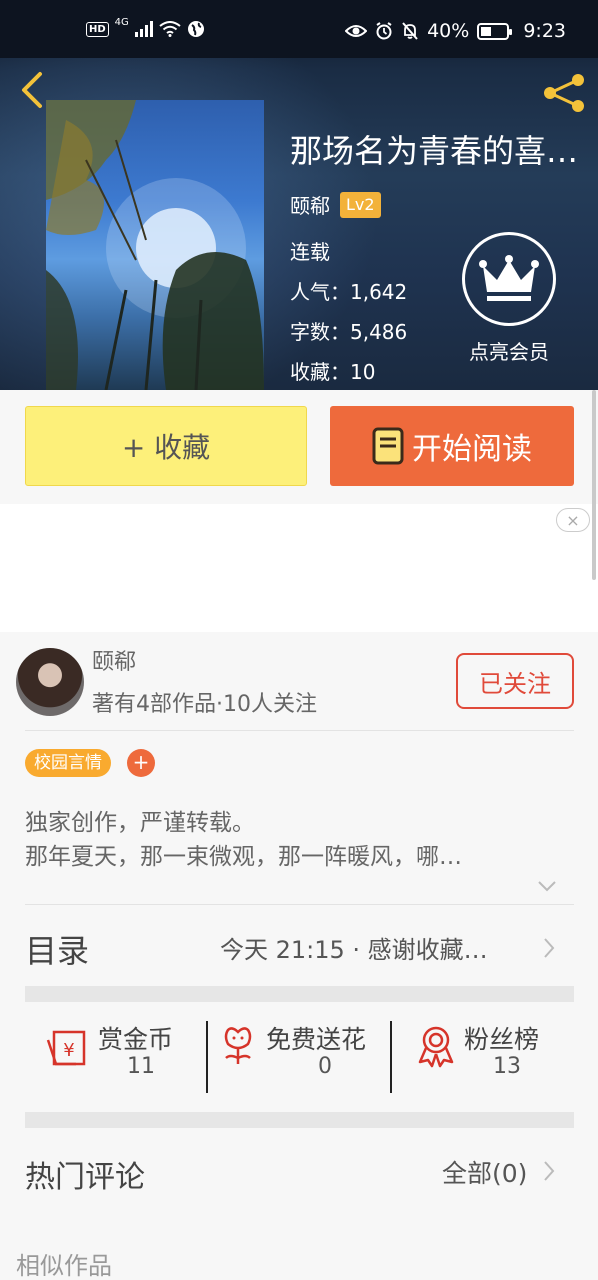 The width and height of the screenshot is (598, 1280). What do you see at coordinates (238, 1045) in the screenshot?
I see `flower-icon` at bounding box center [238, 1045].